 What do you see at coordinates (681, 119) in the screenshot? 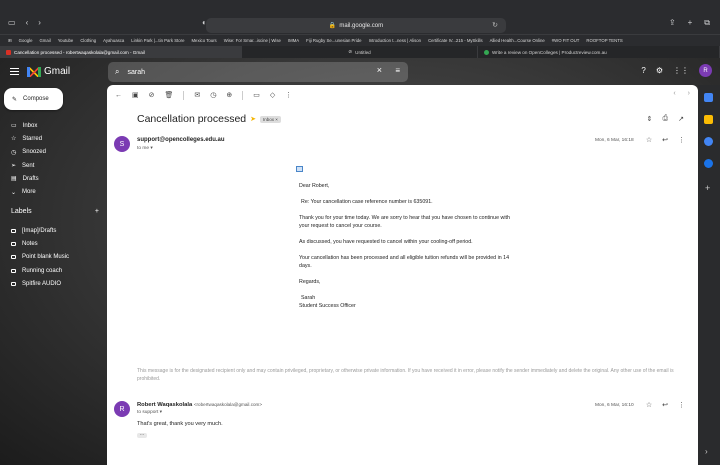
I see `open-new-window-icon: ↗` at bounding box center [681, 119].